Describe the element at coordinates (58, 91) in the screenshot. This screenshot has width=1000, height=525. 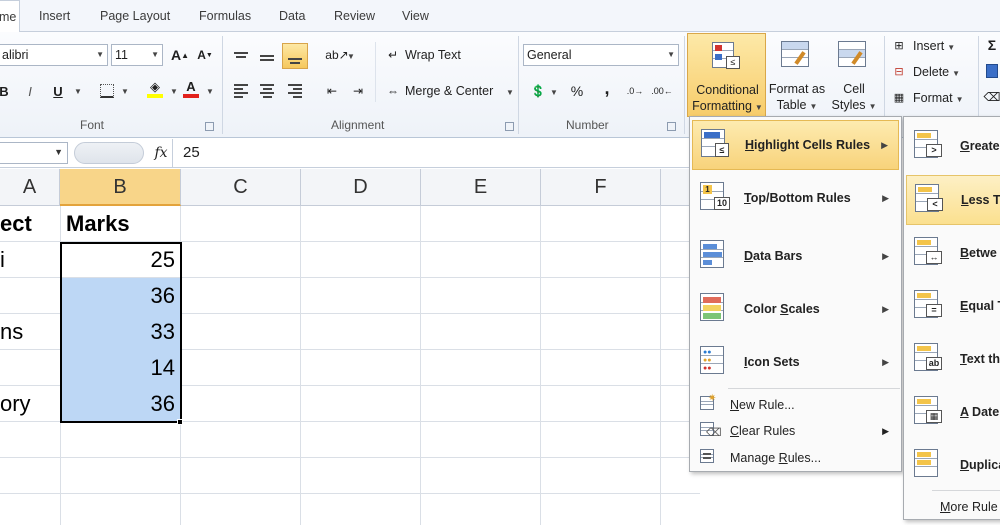
I see `underline-button: U` at that location.